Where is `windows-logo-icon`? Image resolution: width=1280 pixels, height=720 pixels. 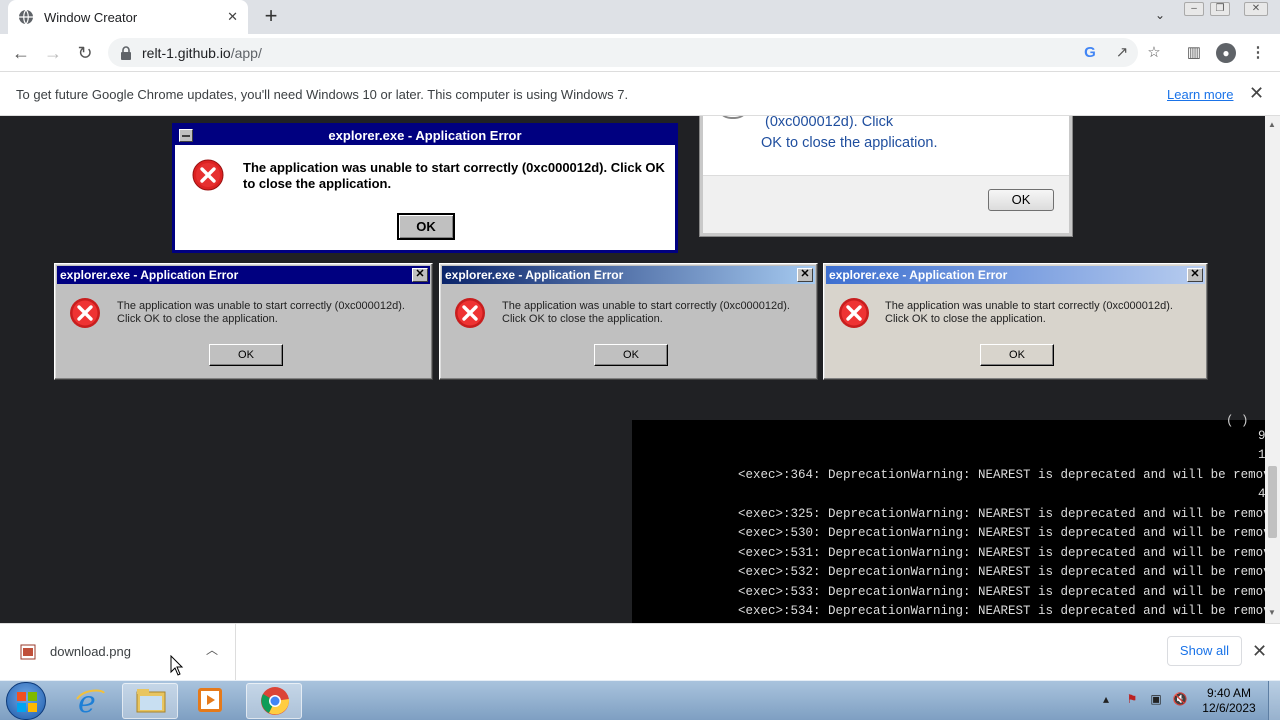
windows-logo-icon is located at coordinates (27, 702).